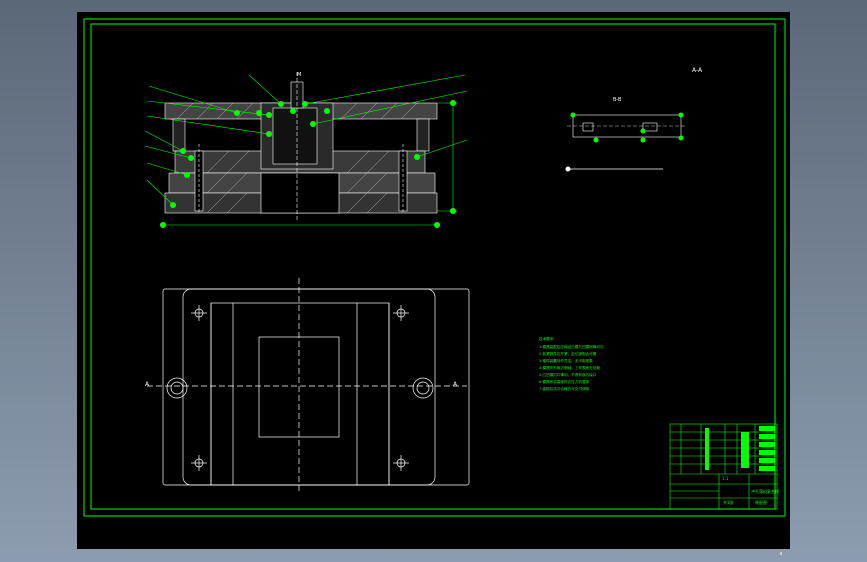  I want to click on tech-note-line: 1.模具装配后应保证凸模与凹模间隙均匀, so click(571, 346).